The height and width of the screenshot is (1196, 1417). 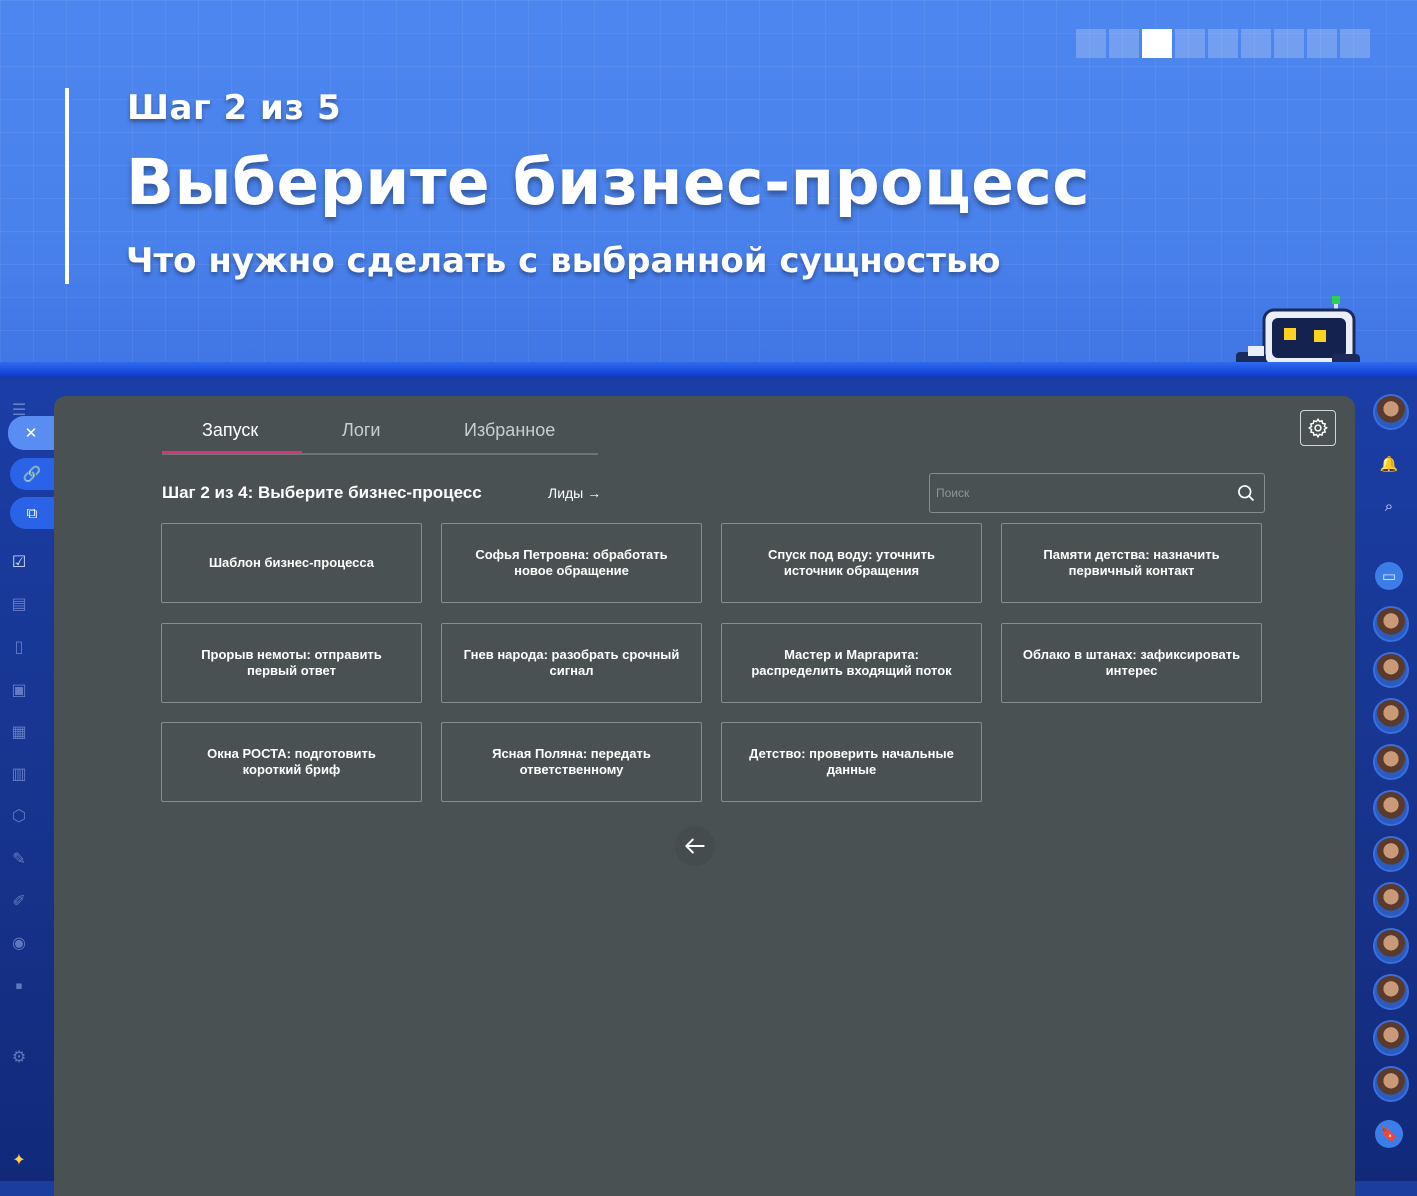 What do you see at coordinates (608, 182) in the screenshot?
I see `banner-title: Выберите бизнес-процесс` at bounding box center [608, 182].